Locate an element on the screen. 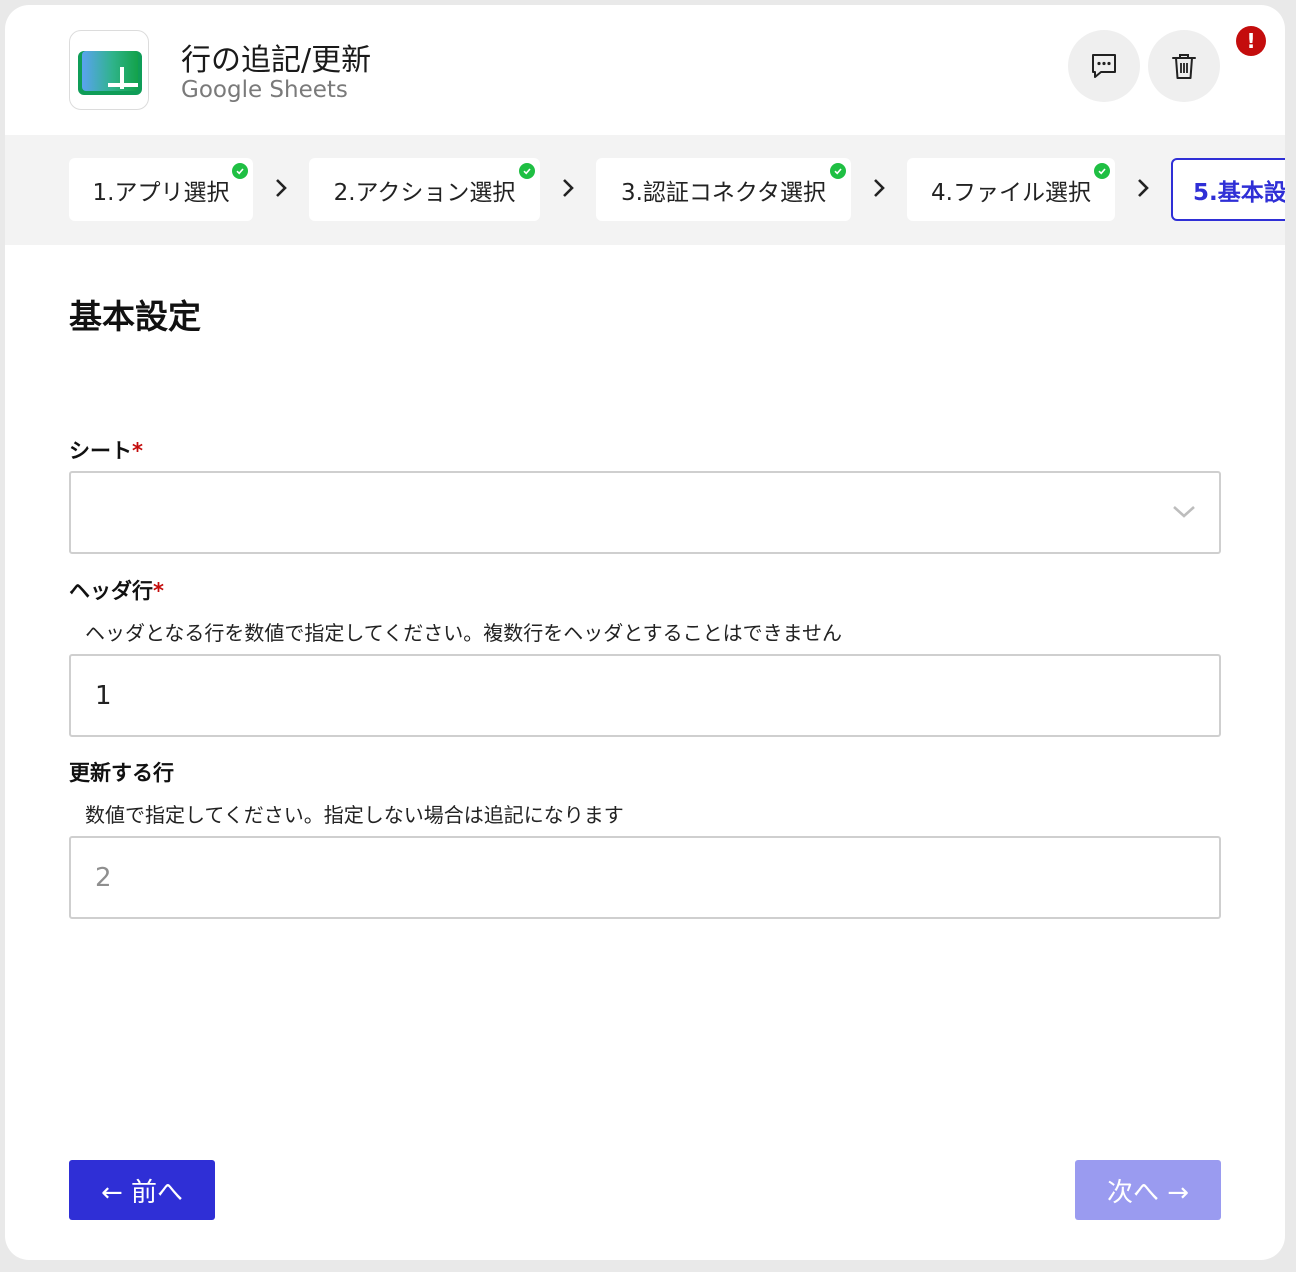 This screenshot has width=1296, height=1272. chevron-down-icon is located at coordinates (1184, 512).